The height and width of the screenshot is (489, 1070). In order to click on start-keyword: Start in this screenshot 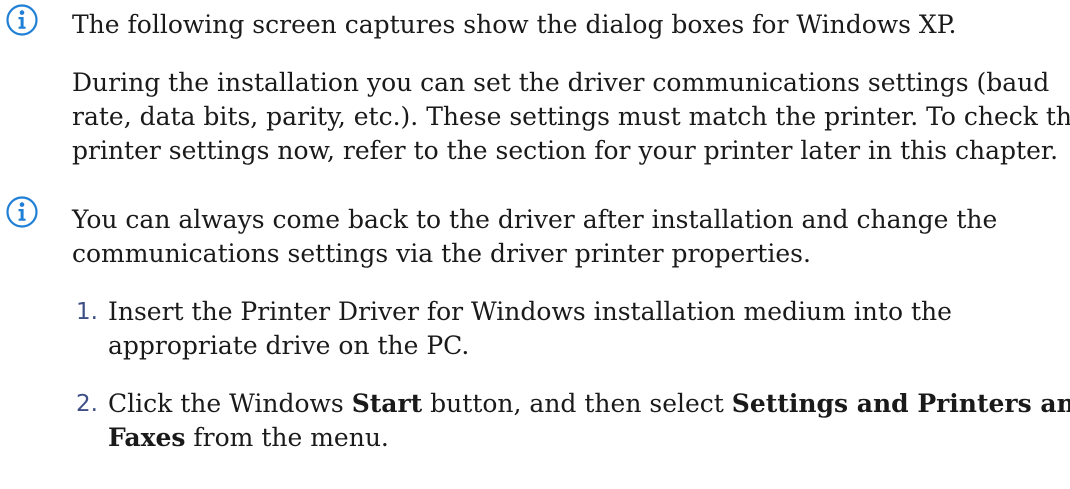, I will do `click(387, 403)`.